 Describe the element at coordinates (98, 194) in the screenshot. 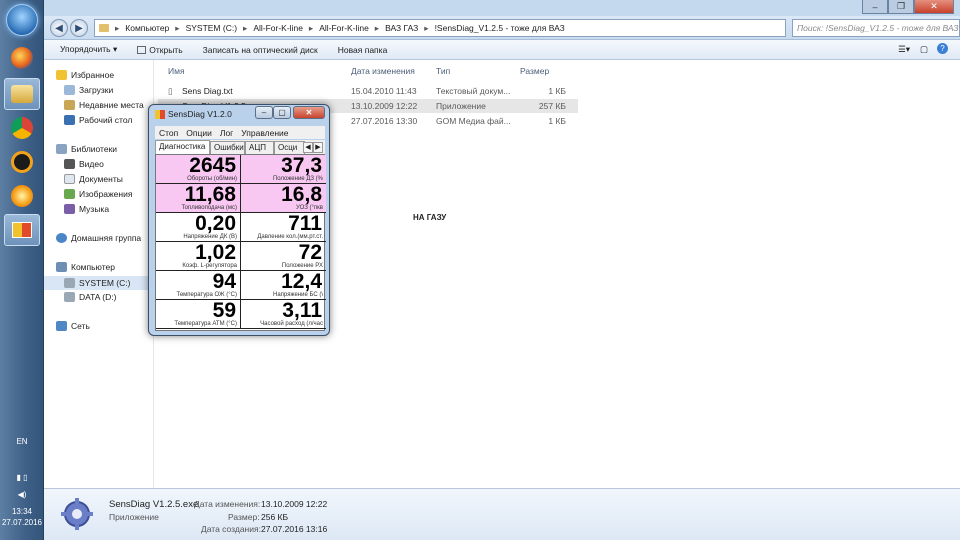

I see `nav-images: Изображения` at that location.